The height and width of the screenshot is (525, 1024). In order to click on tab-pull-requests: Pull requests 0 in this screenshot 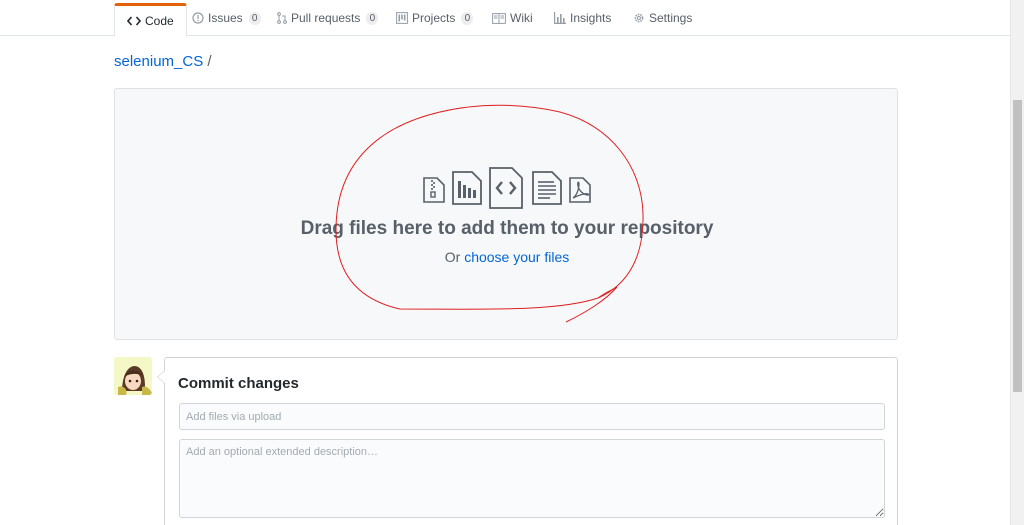, I will do `click(328, 18)`.